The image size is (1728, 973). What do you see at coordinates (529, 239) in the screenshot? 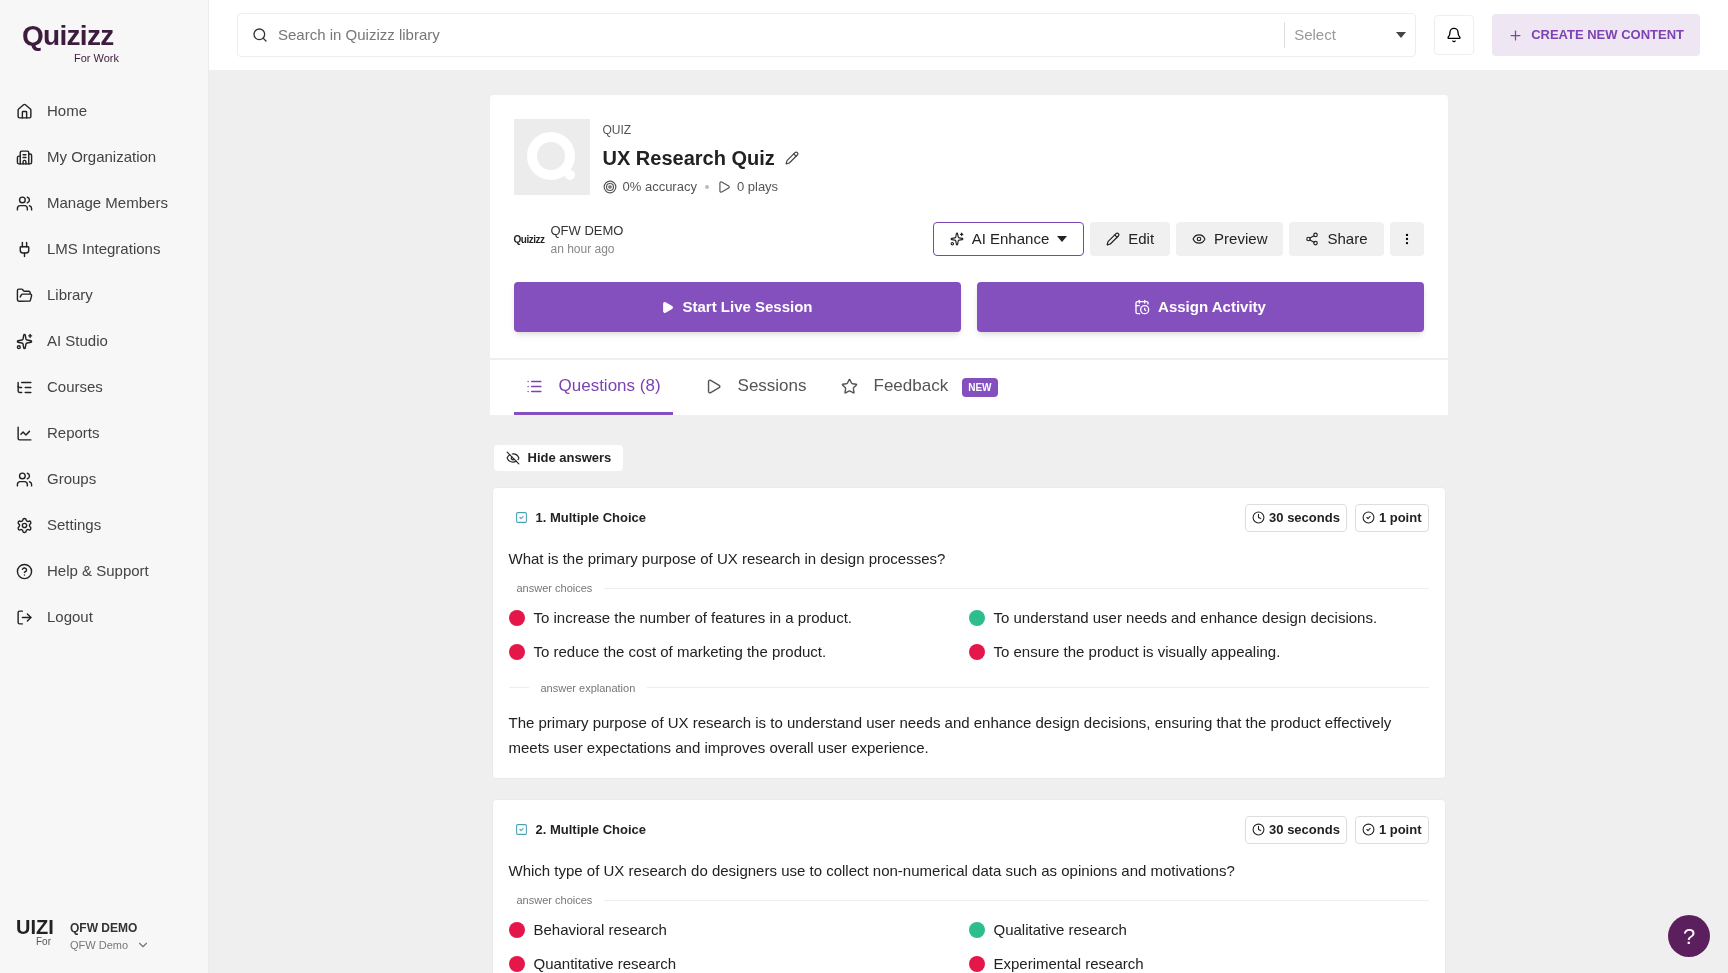
I see `author-logo: Quizizz` at bounding box center [529, 239].